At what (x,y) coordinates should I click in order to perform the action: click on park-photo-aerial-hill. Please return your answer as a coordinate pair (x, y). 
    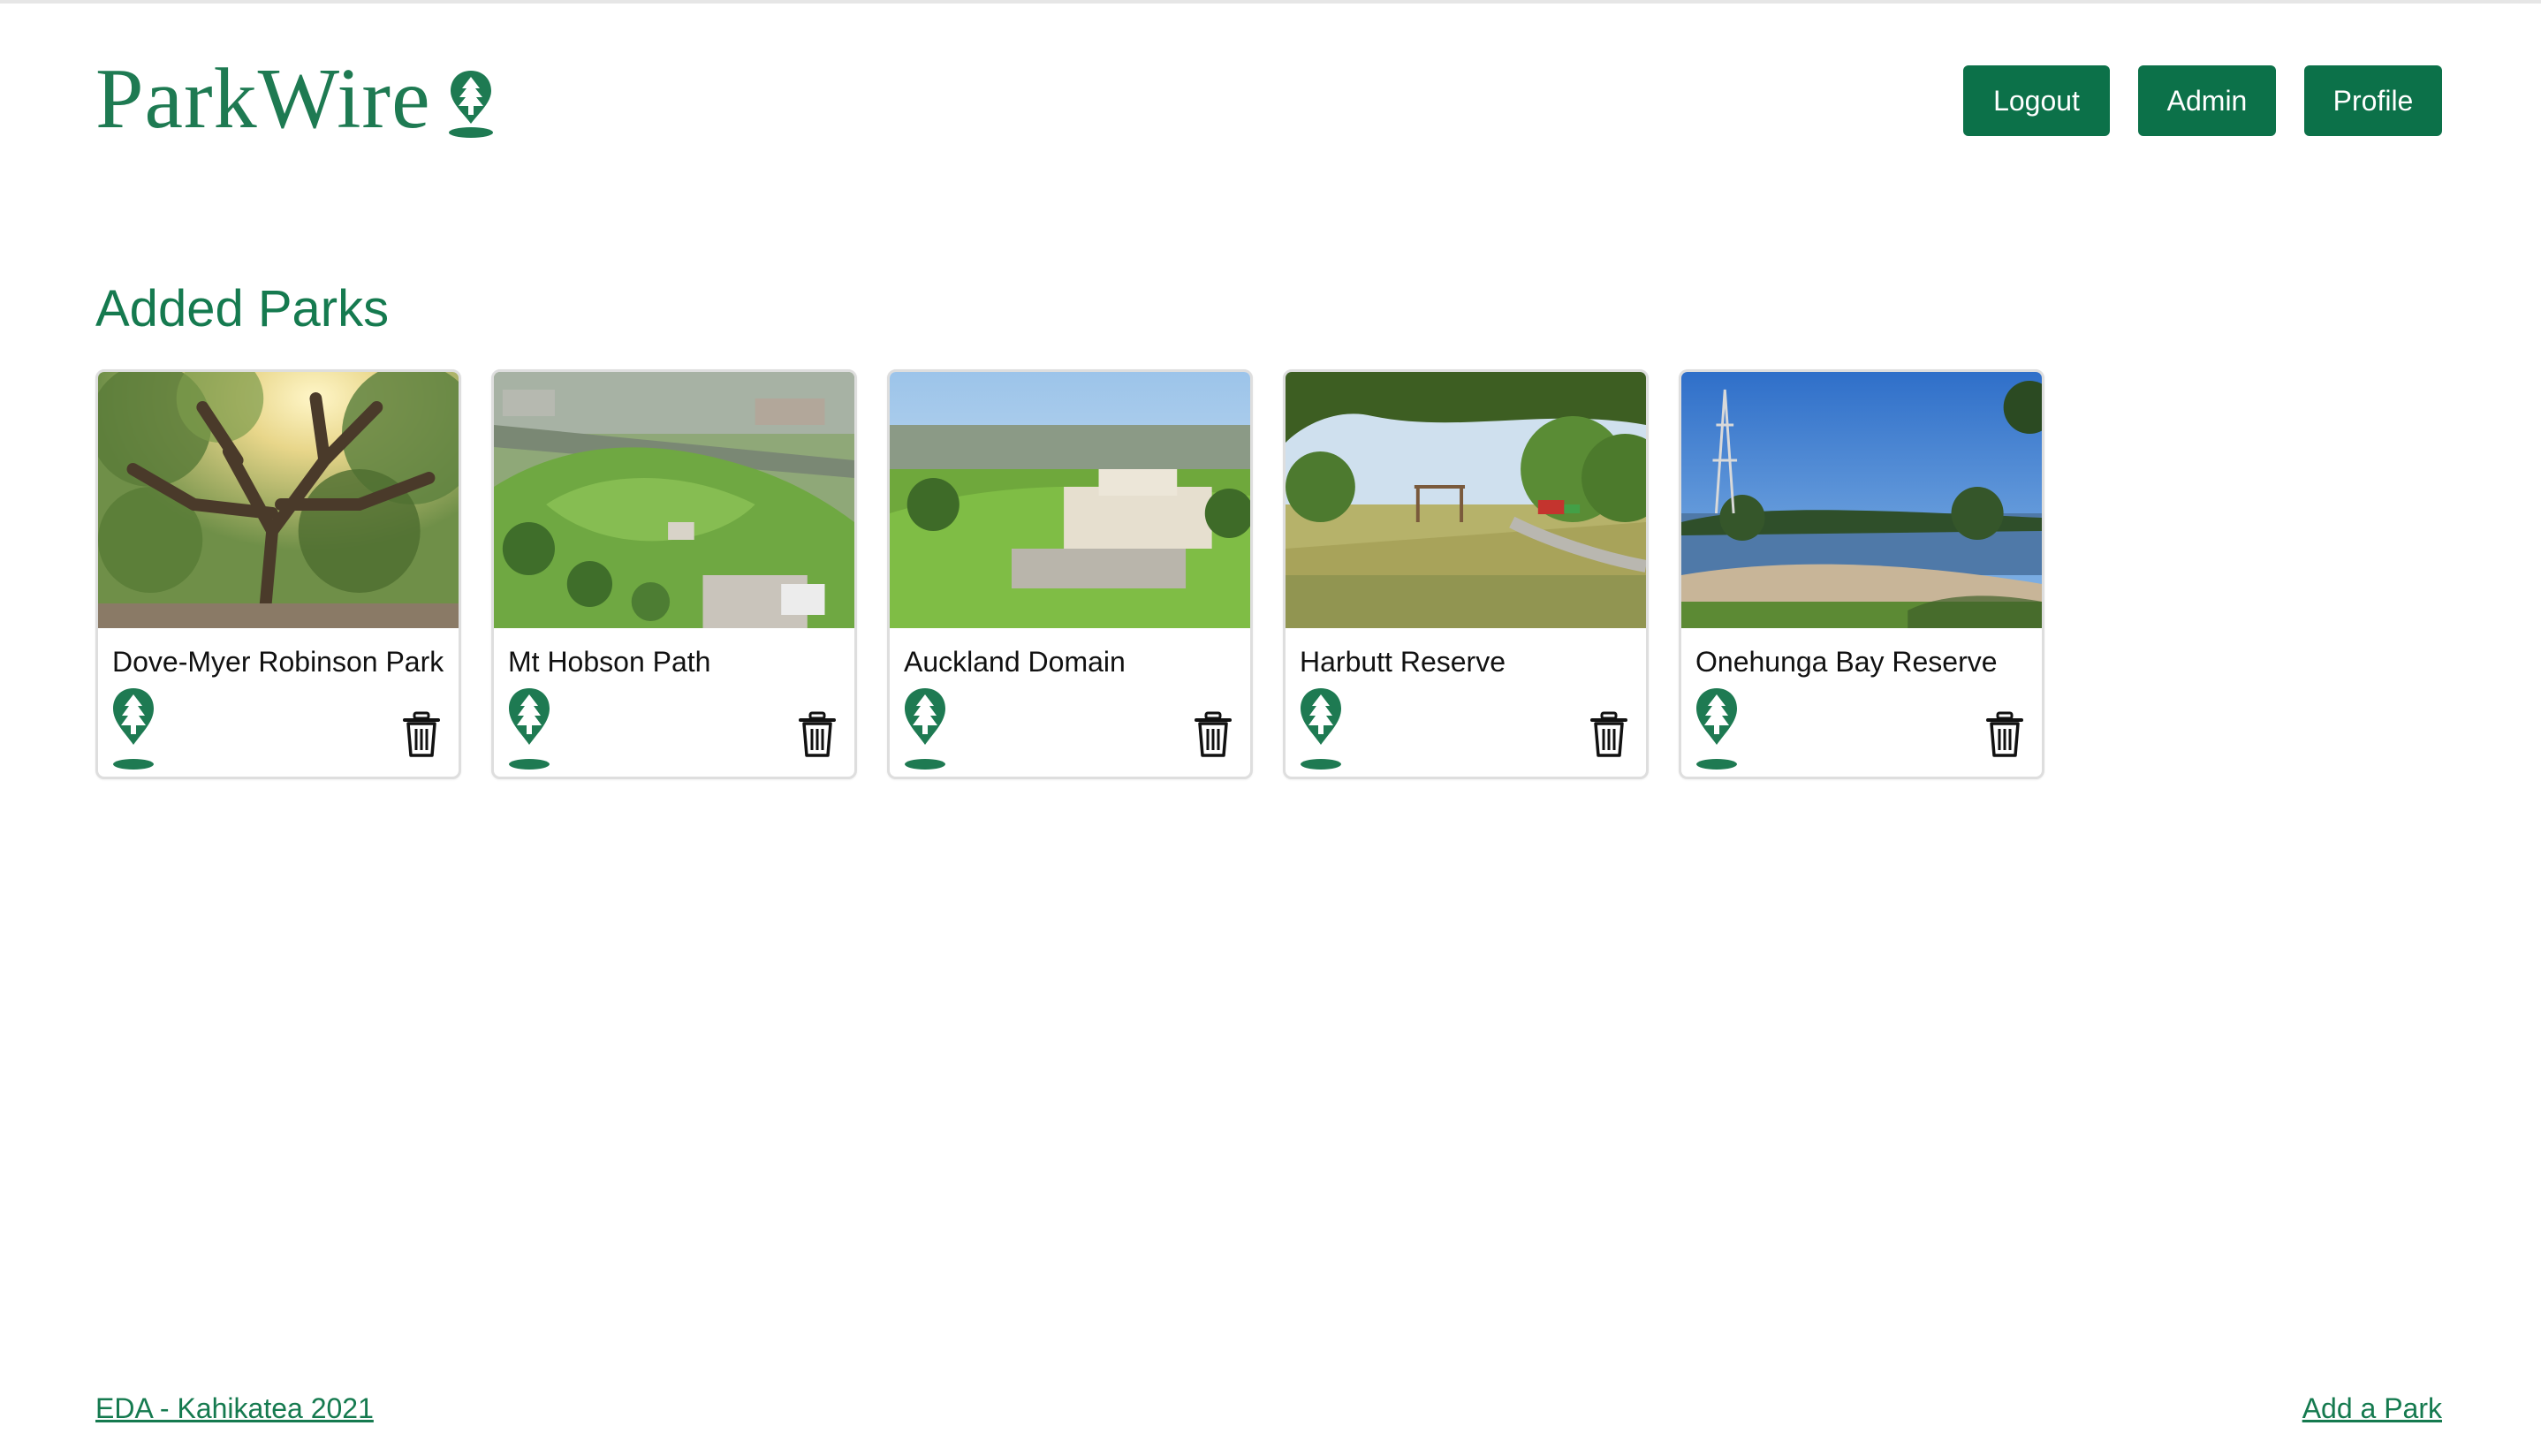
    Looking at the image, I should click on (674, 500).